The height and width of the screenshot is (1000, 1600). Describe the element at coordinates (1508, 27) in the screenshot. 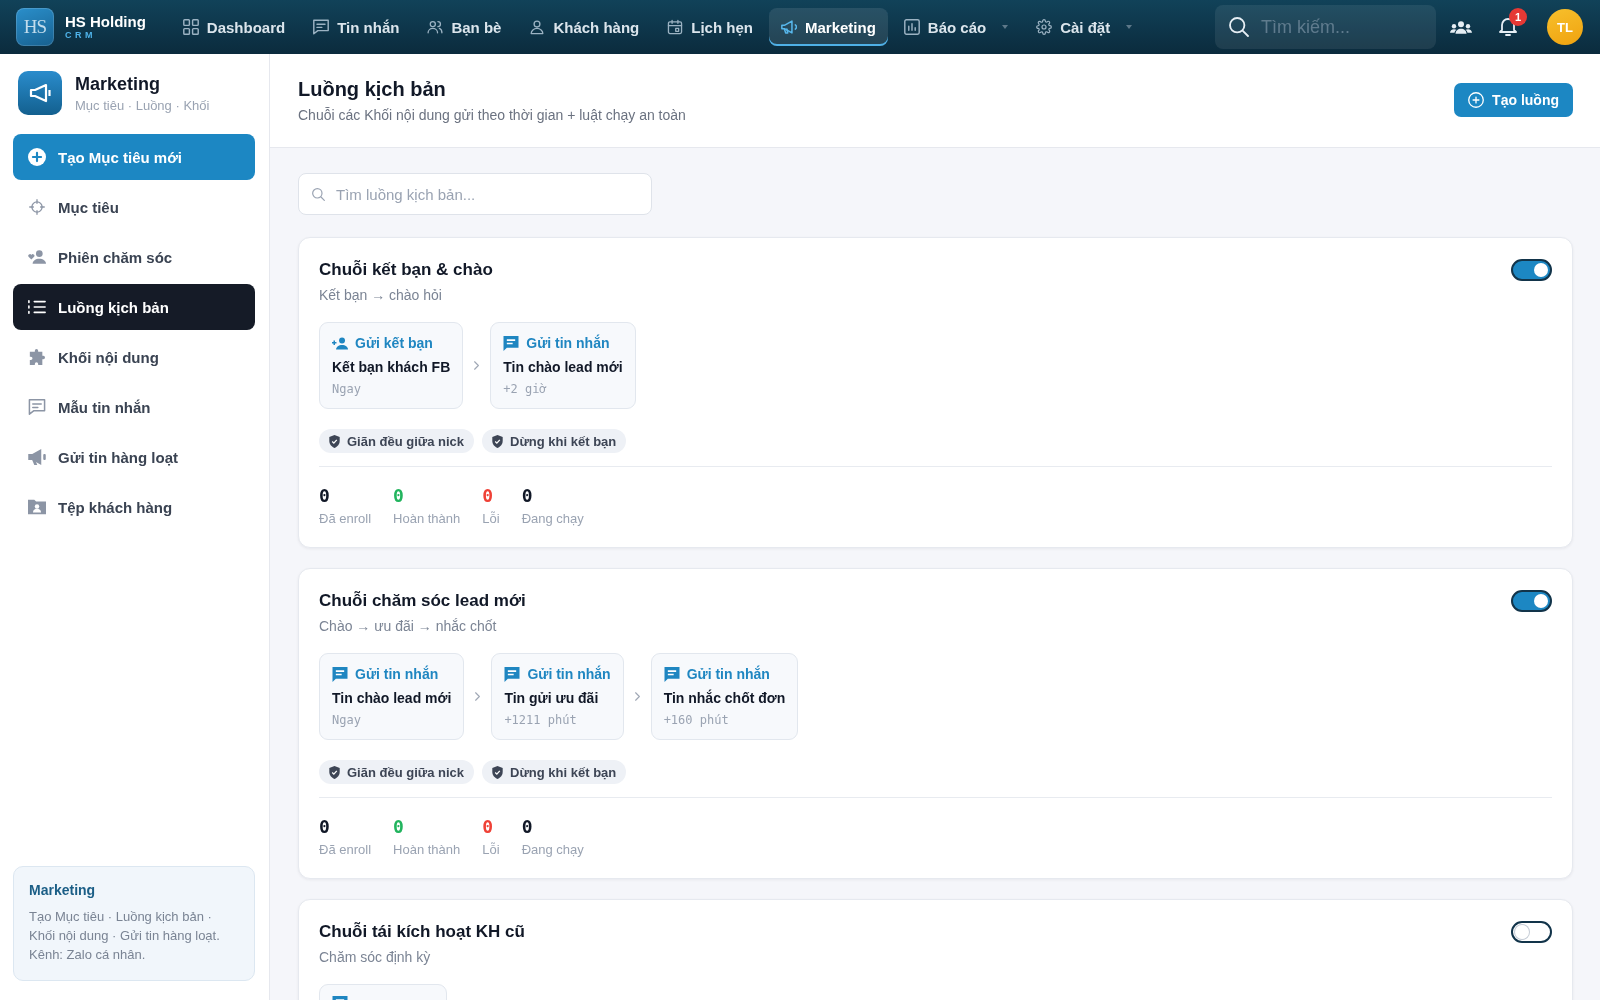

I see `bell-icon` at that location.